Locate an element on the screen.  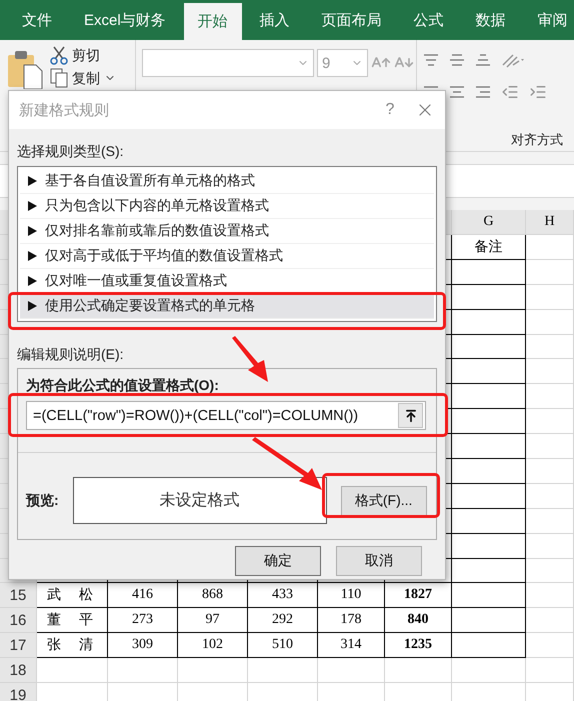
ribbon-tab: 插入 is located at coordinates (275, 20).